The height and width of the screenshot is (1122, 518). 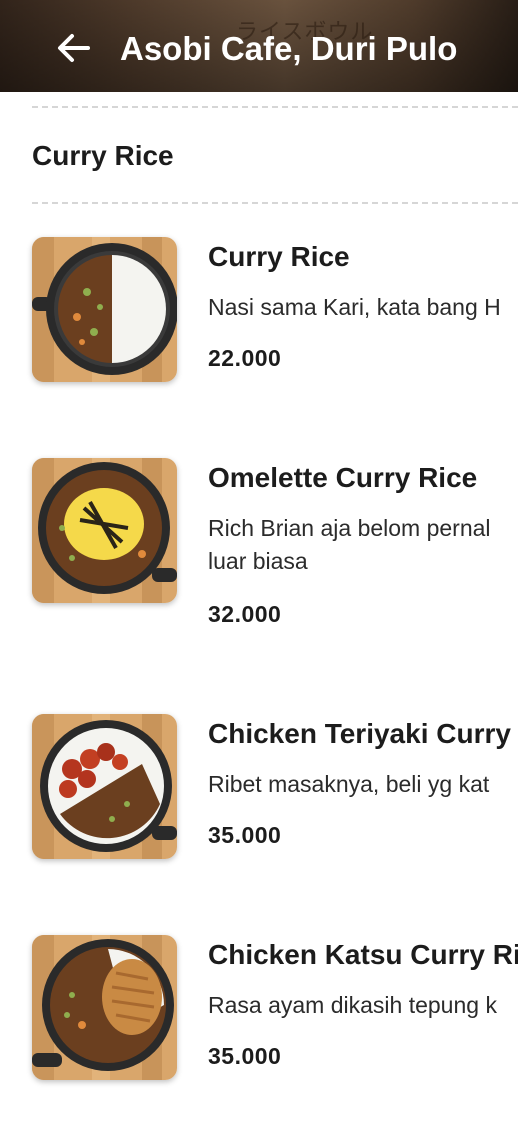 I want to click on item-name: Omelette Curry Rice, so click(x=343, y=477).